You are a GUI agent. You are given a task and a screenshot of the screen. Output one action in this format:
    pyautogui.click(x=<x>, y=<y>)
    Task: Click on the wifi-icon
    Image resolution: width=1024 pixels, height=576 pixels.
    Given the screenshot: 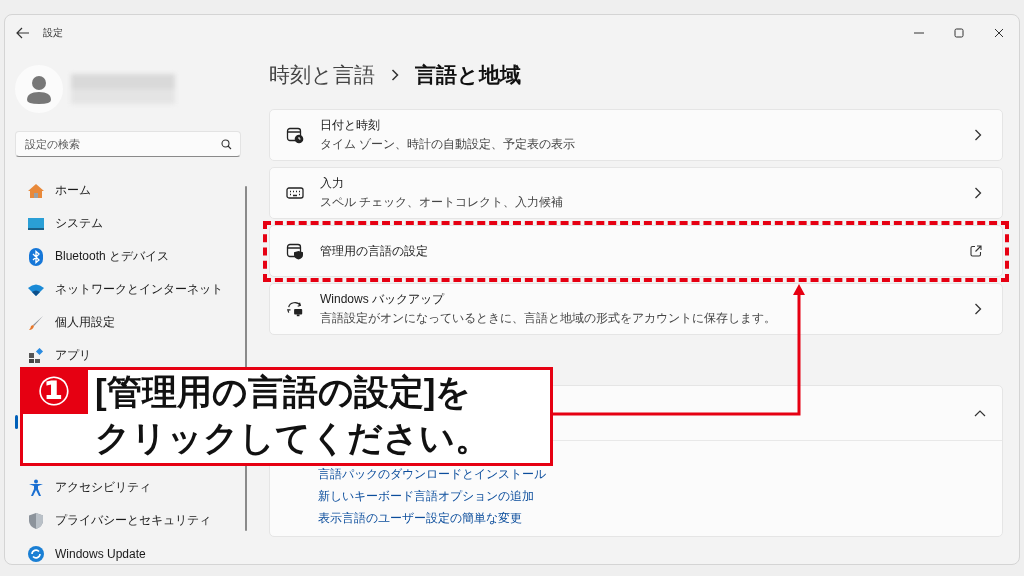 What is the action you would take?
    pyautogui.click(x=36, y=289)
    